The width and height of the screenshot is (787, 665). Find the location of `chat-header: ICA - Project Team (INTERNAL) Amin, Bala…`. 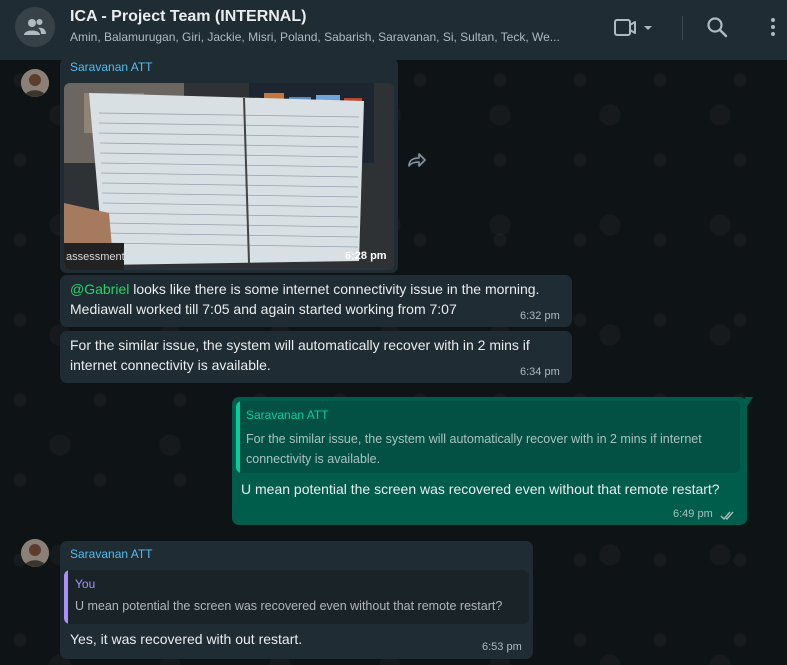

chat-header: ICA - Project Team (INTERNAL) Amin, Bala… is located at coordinates (393, 30).